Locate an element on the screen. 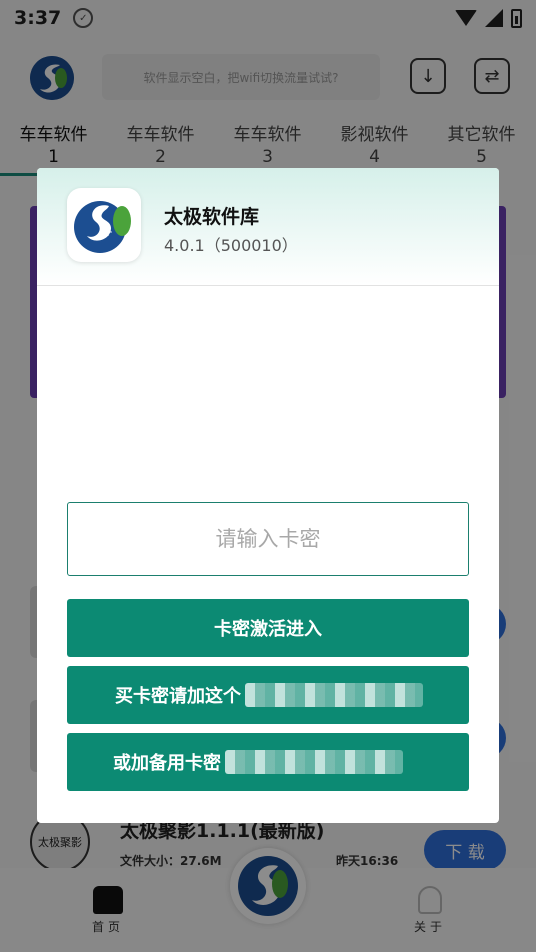  buy-key-button: 买卡密请加这个 is located at coordinates (268, 695).